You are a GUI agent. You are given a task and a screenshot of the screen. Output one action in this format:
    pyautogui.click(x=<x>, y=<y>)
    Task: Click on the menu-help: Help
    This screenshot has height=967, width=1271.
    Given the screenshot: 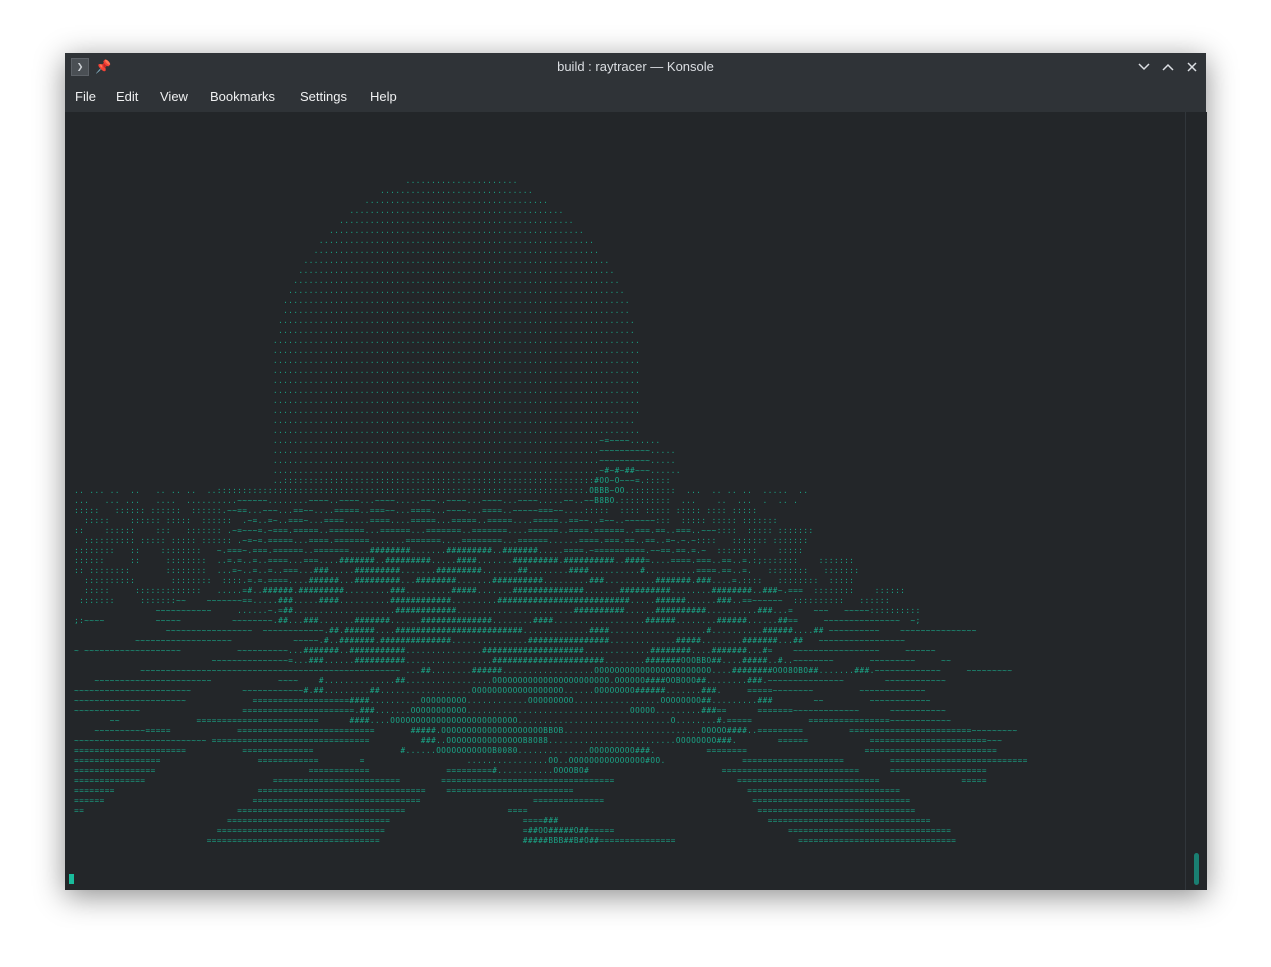 What is the action you would take?
    pyautogui.click(x=383, y=97)
    